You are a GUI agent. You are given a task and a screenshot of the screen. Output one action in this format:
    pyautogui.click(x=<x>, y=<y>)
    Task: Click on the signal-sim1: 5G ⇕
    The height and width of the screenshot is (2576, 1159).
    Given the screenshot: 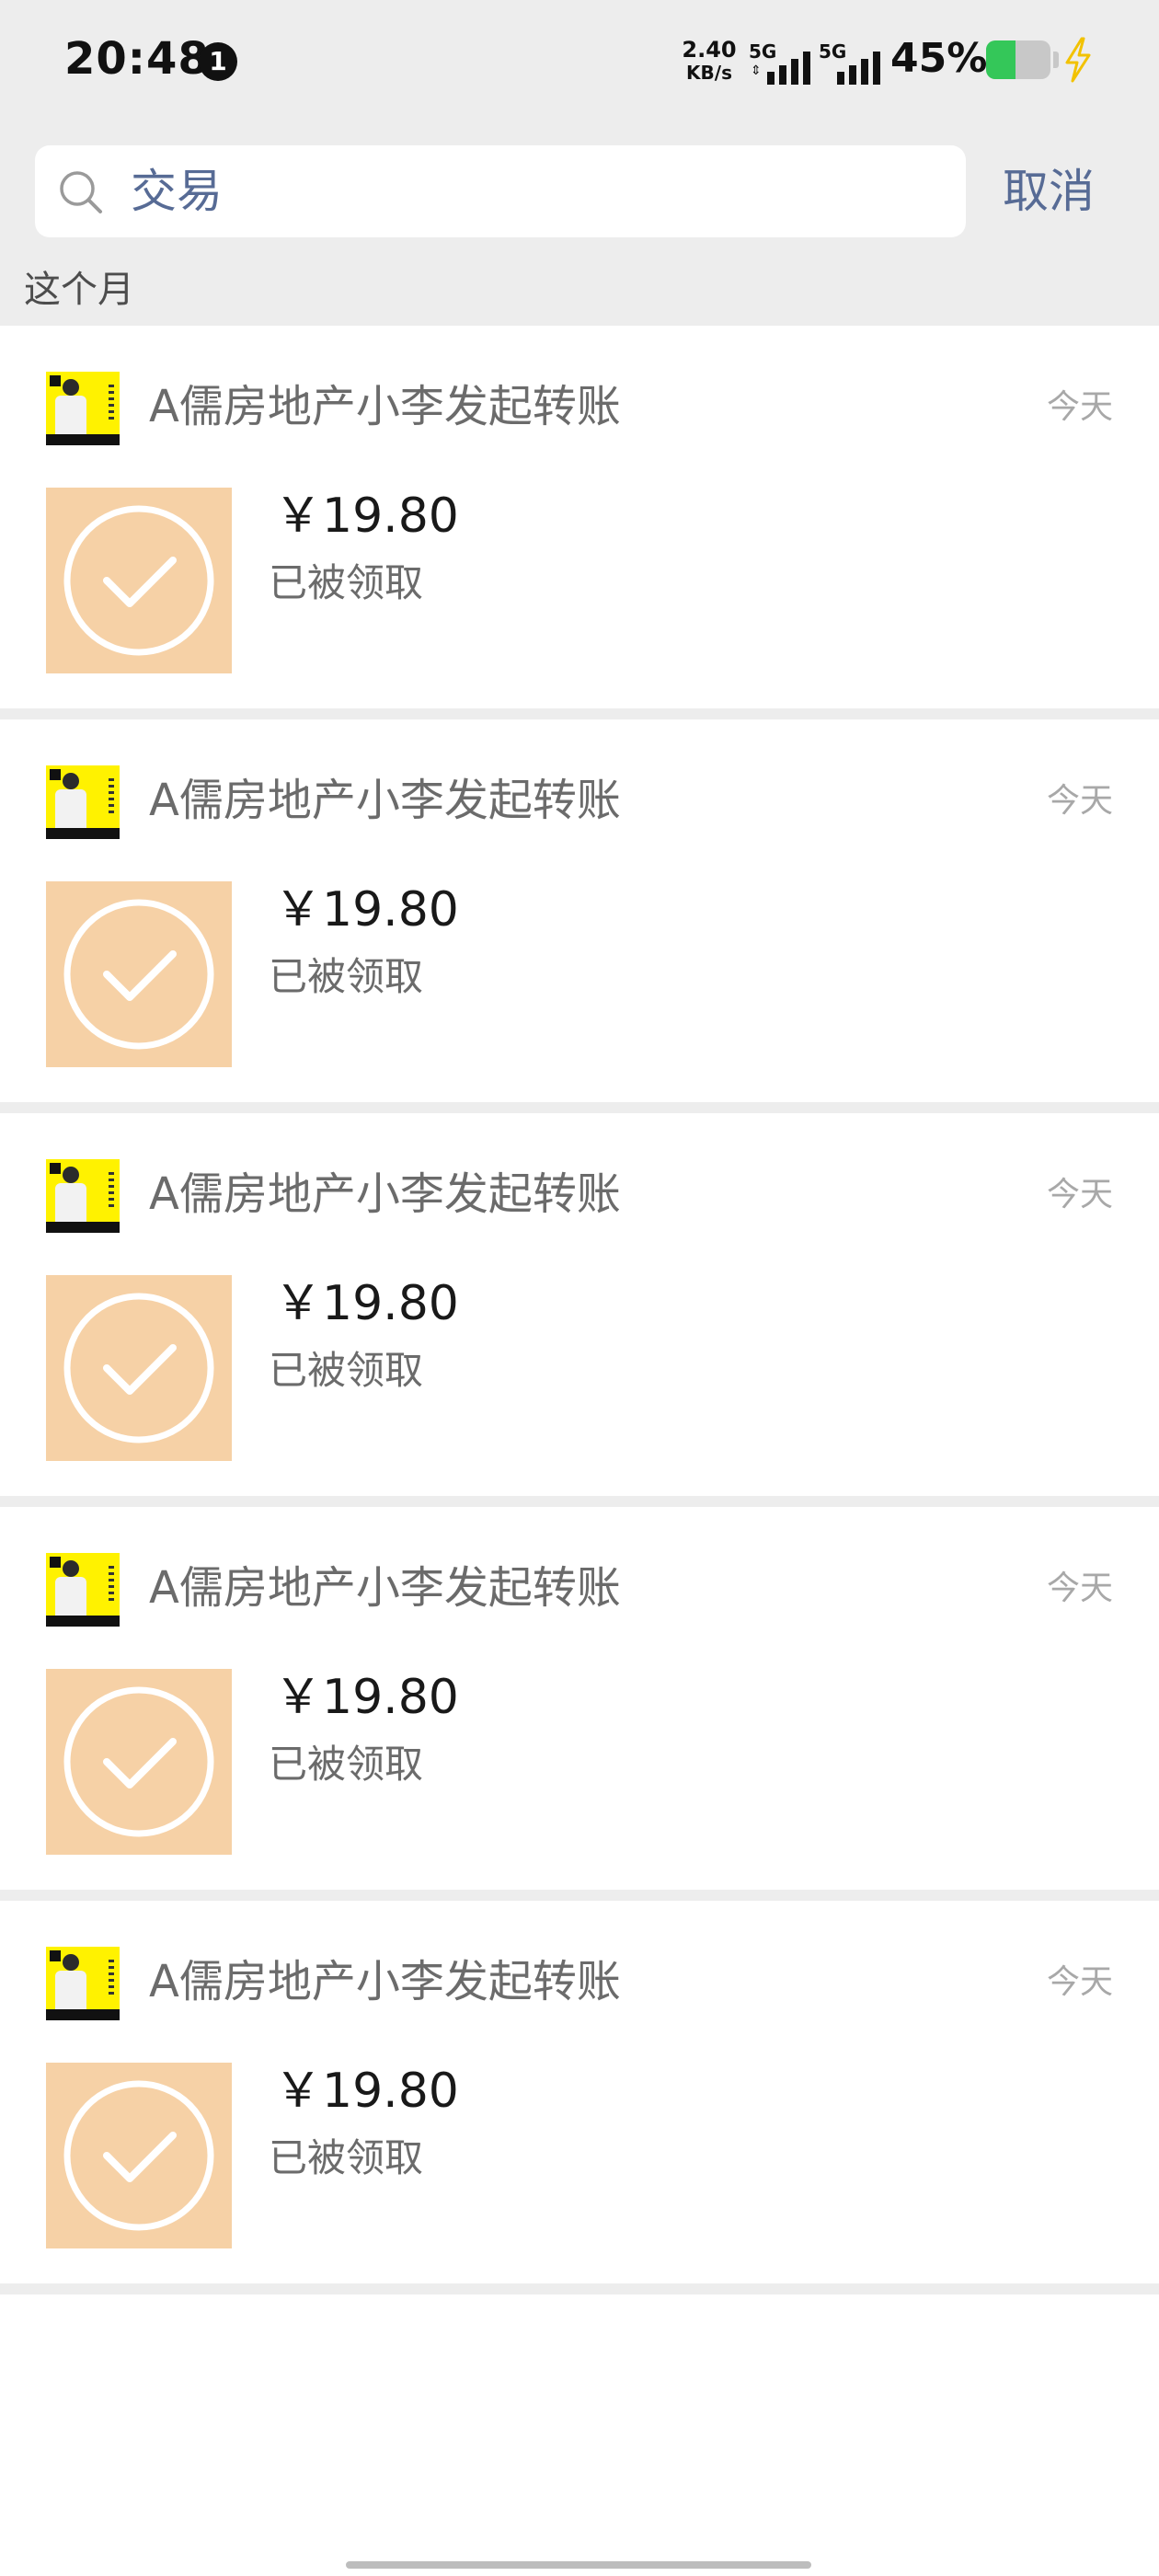 What is the action you would take?
    pyautogui.click(x=787, y=62)
    